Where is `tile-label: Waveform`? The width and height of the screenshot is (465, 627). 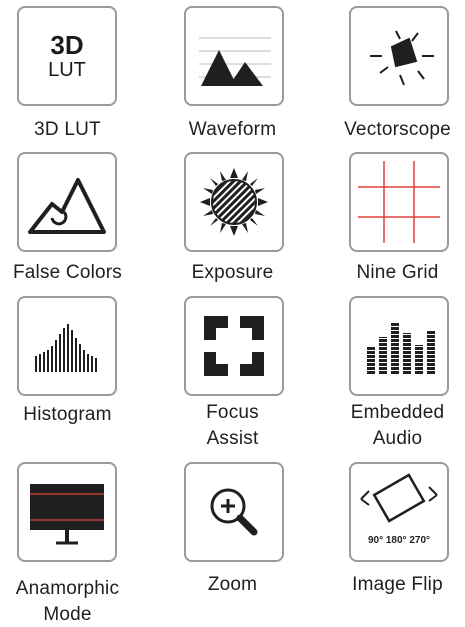 tile-label: Waveform is located at coordinates (232, 129).